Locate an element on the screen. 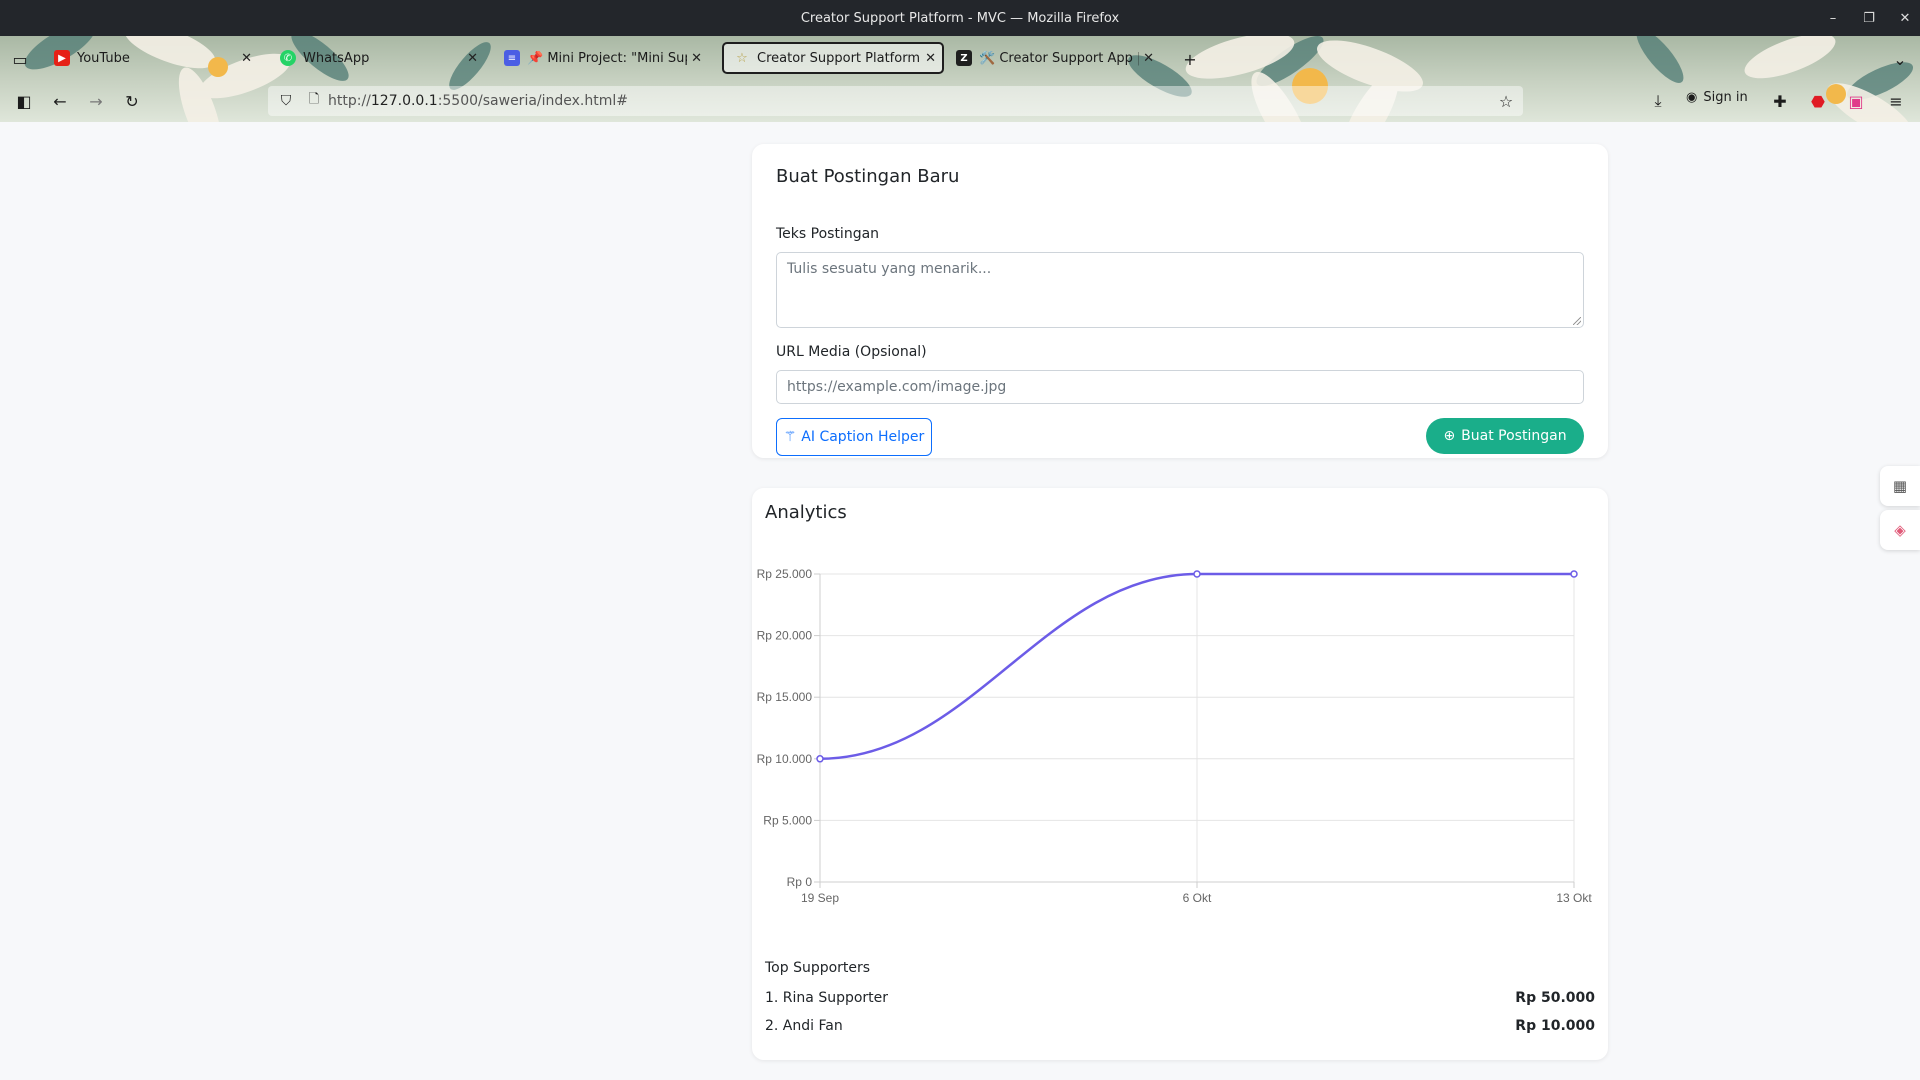  list-all-tabs-icon: ⌄ is located at coordinates (1900, 59).